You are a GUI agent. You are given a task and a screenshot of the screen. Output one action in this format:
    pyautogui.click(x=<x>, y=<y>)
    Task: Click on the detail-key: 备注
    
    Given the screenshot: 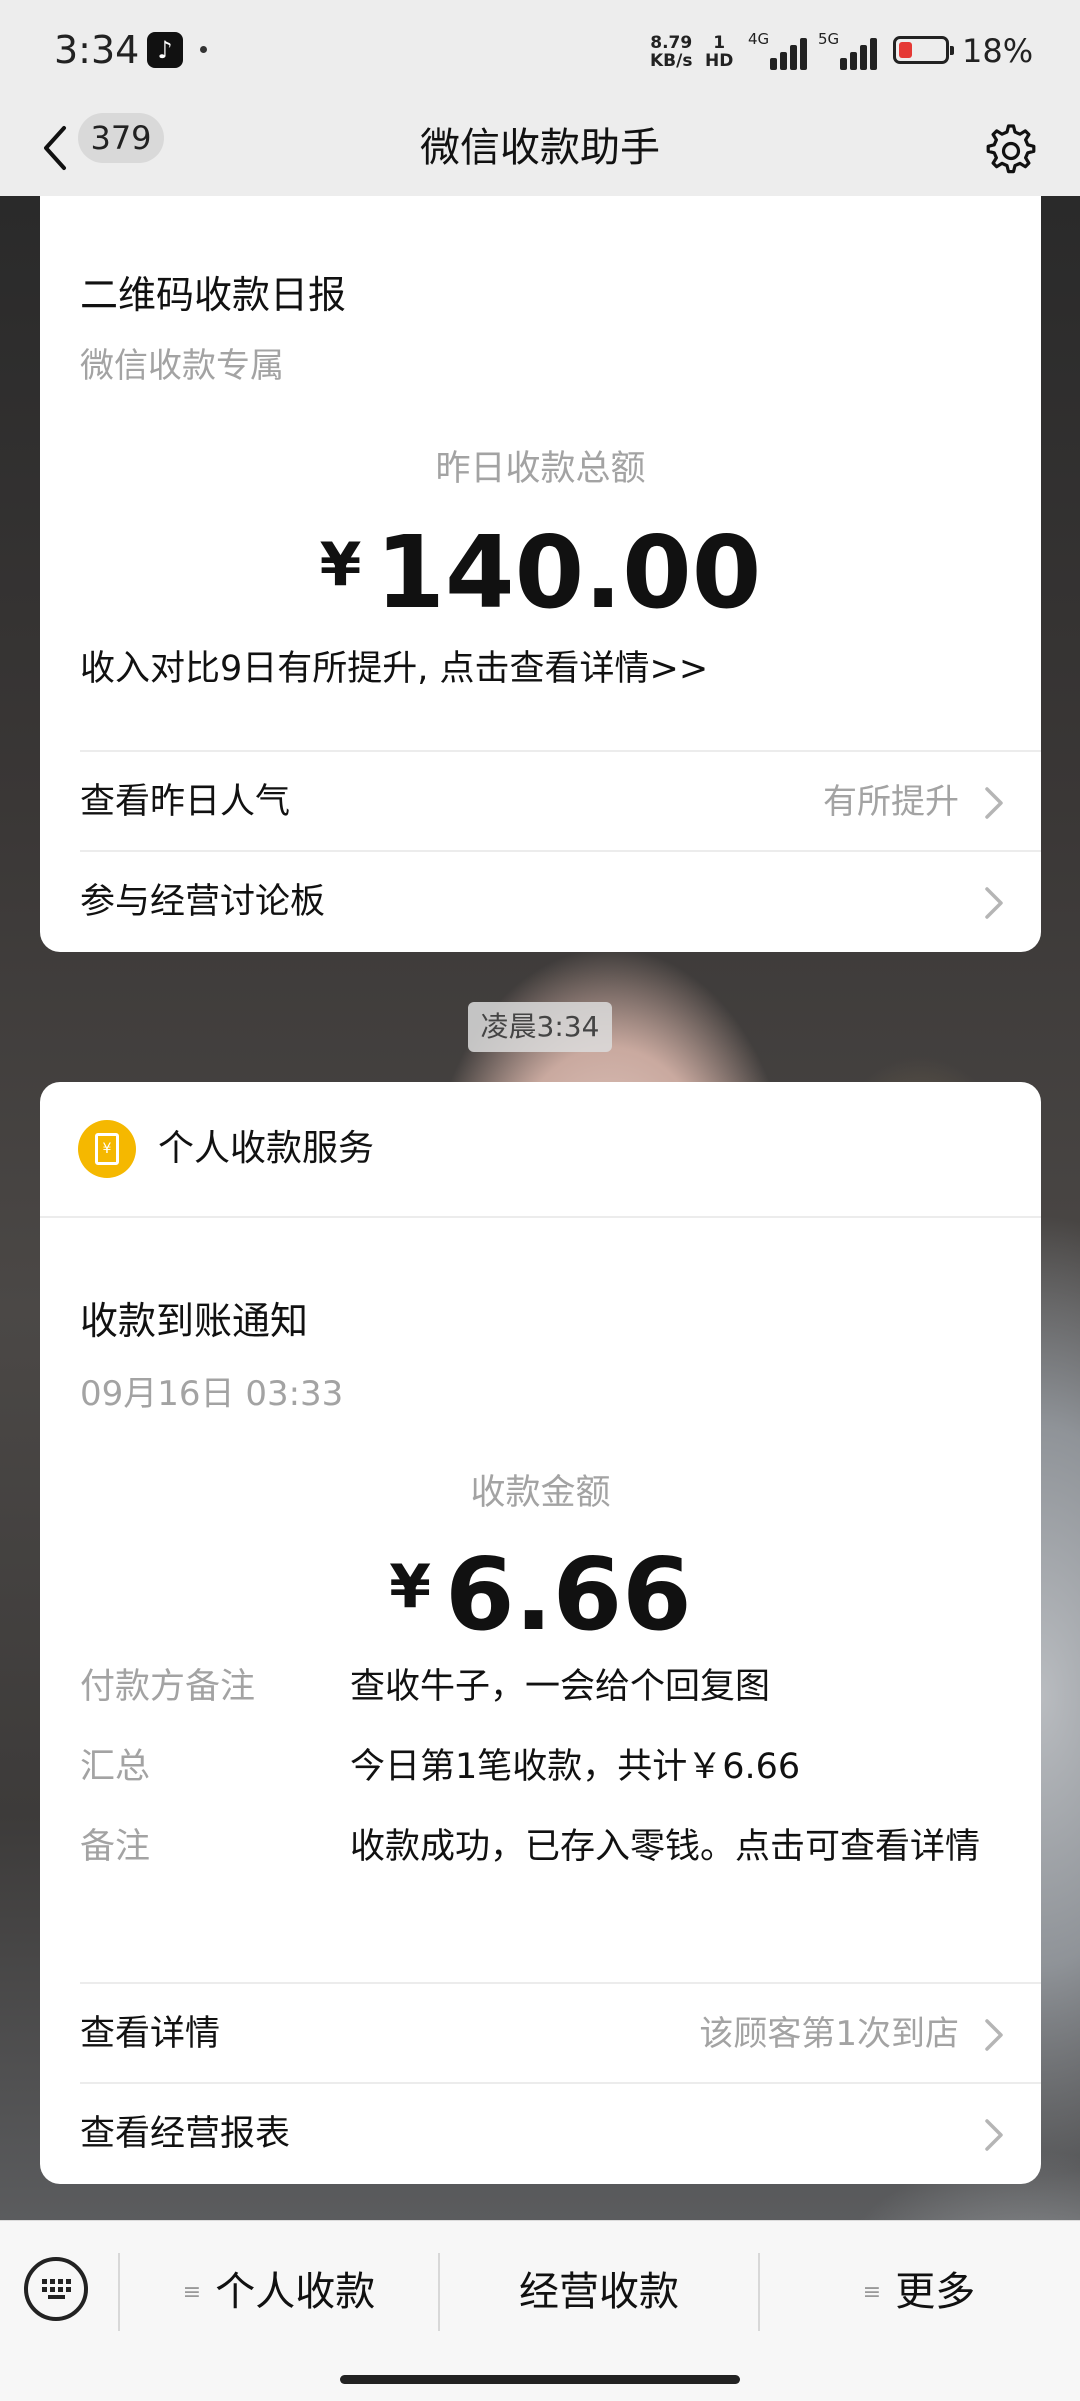 What is the action you would take?
    pyautogui.click(x=115, y=1847)
    